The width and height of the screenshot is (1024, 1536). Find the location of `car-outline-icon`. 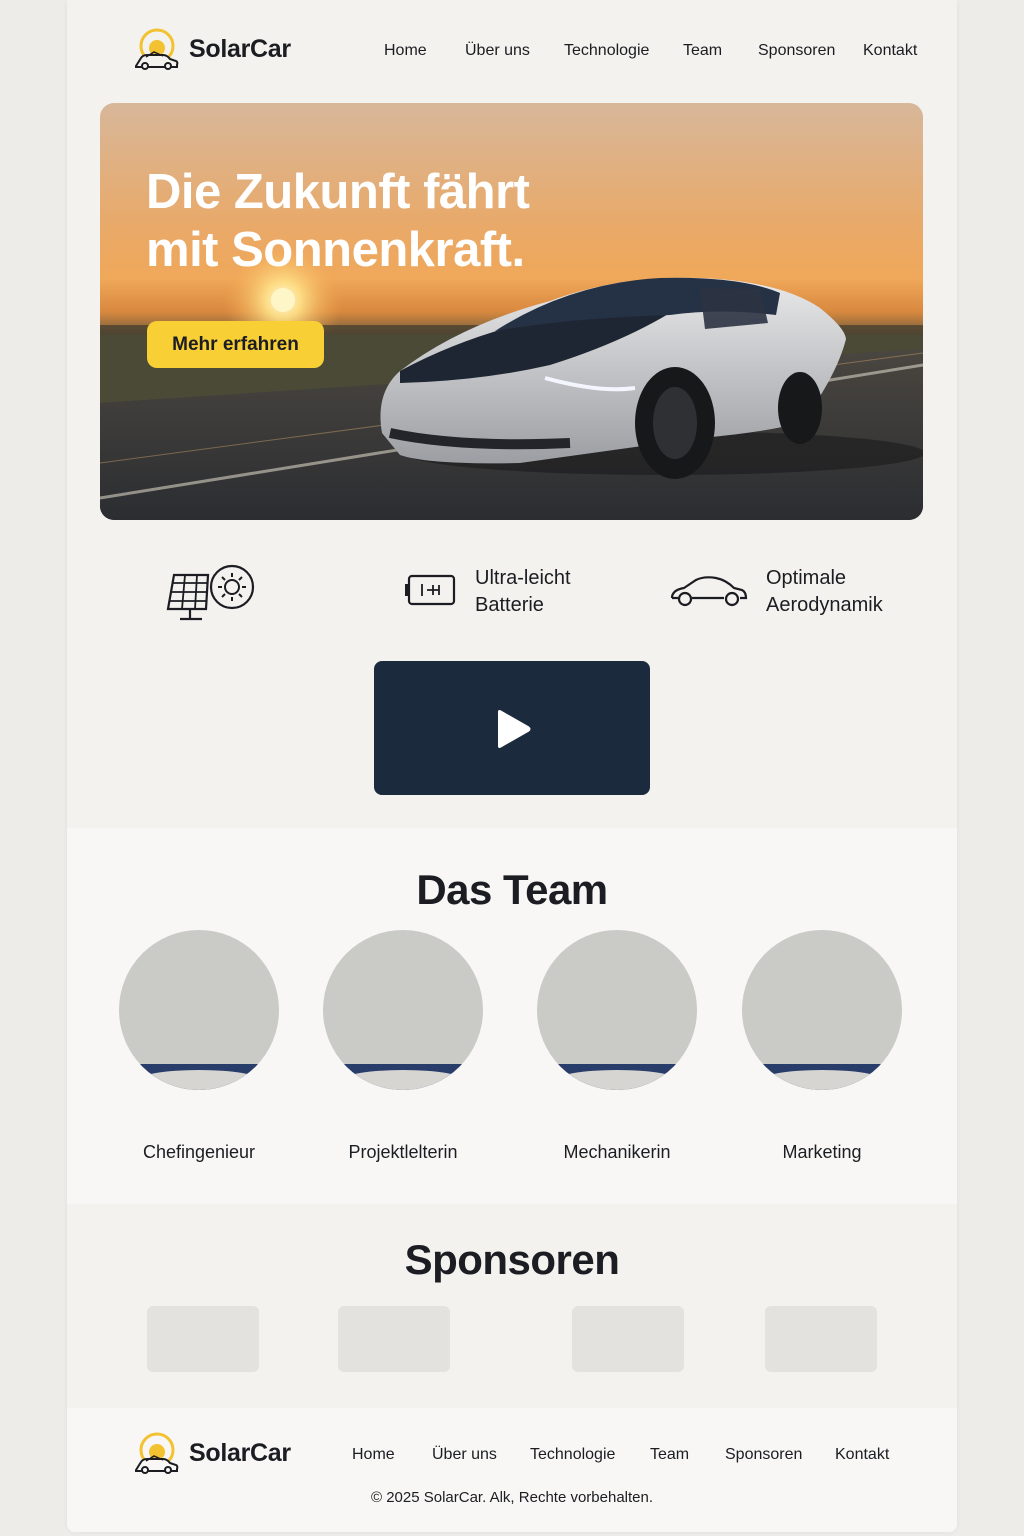

car-outline-icon is located at coordinates (709, 592).